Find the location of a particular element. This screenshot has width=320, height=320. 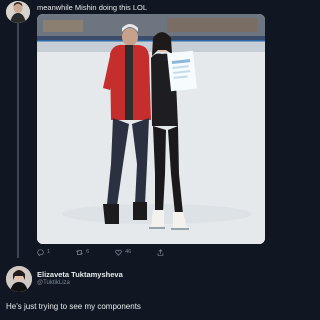

reply-action: 1 is located at coordinates (44, 252).